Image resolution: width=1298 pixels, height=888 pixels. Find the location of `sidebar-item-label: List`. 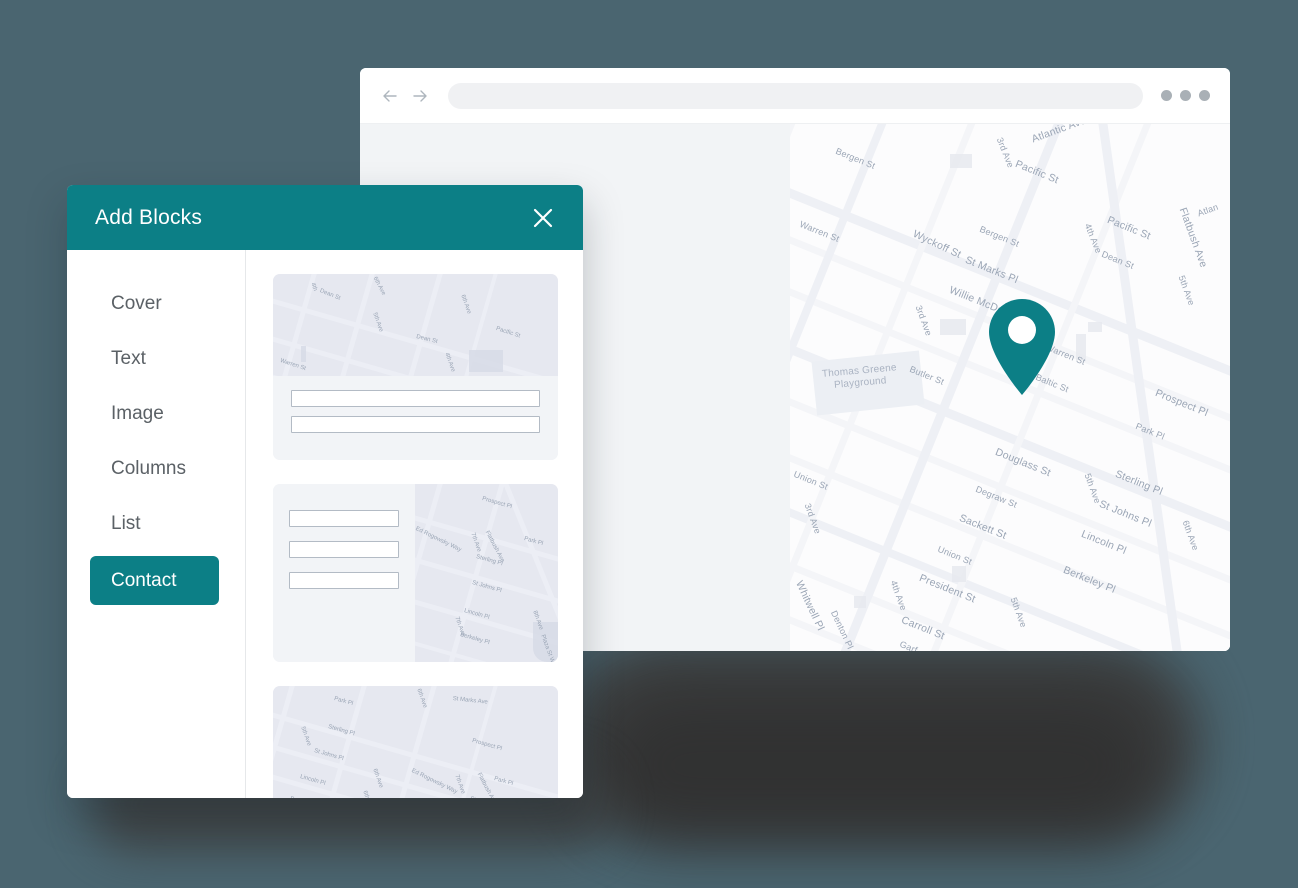

sidebar-item-label: List is located at coordinates (126, 523).